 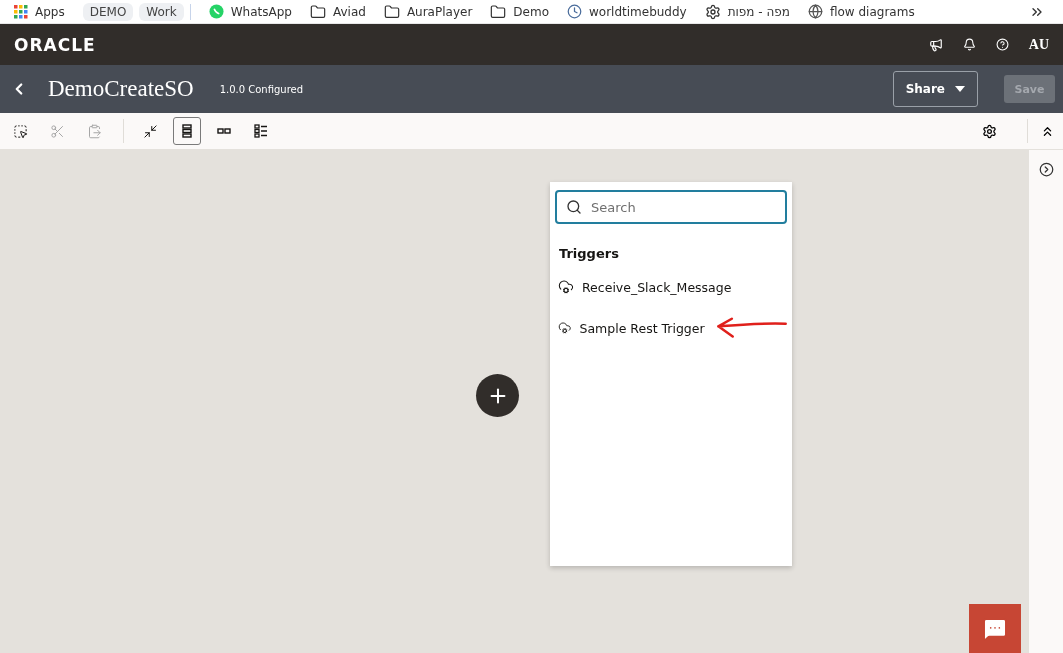 What do you see at coordinates (261, 131) in the screenshot?
I see `list-layout-icon` at bounding box center [261, 131].